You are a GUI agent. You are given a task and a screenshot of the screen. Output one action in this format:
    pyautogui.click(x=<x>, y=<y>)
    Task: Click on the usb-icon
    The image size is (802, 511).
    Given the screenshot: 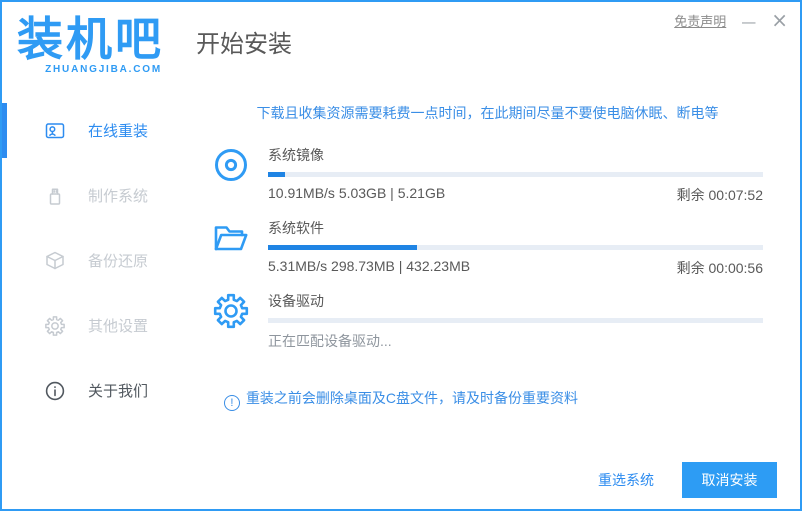 What is the action you would take?
    pyautogui.click(x=55, y=196)
    